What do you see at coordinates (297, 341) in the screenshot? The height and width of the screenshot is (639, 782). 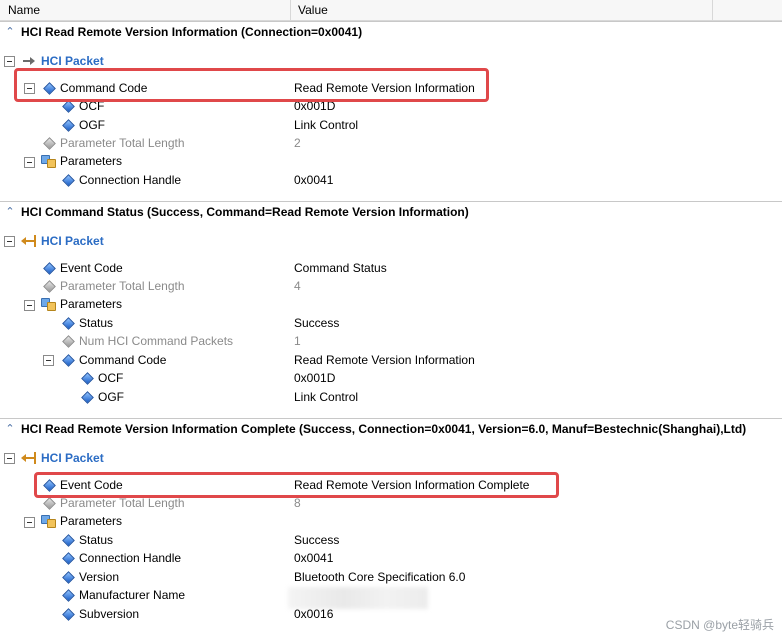 I see `field-value: 1` at bounding box center [297, 341].